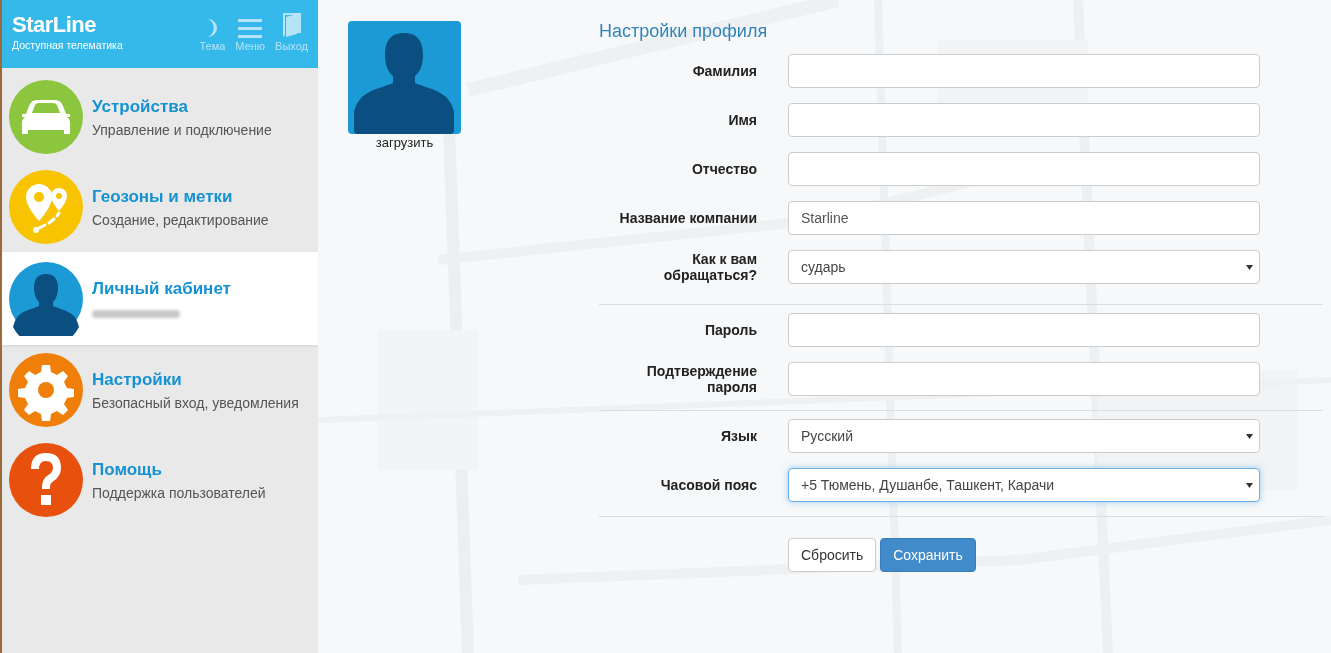 The image size is (1331, 653). What do you see at coordinates (742, 120) in the screenshot?
I see `field-label: Имя` at bounding box center [742, 120].